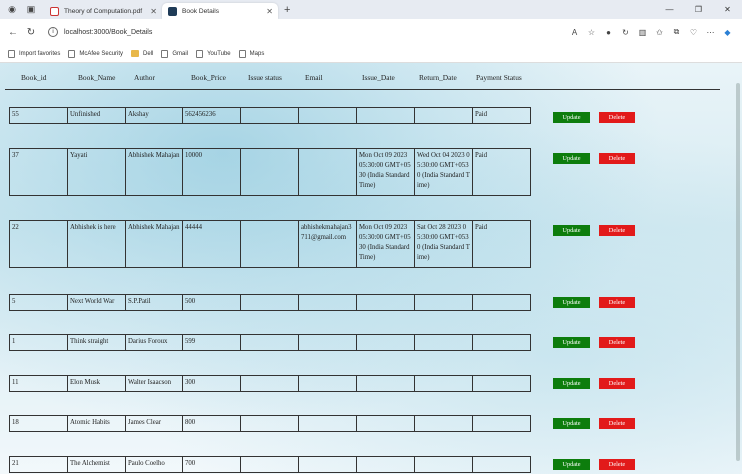  What do you see at coordinates (96, 383) in the screenshot?
I see `book-name-cell: Elon Musk` at bounding box center [96, 383].